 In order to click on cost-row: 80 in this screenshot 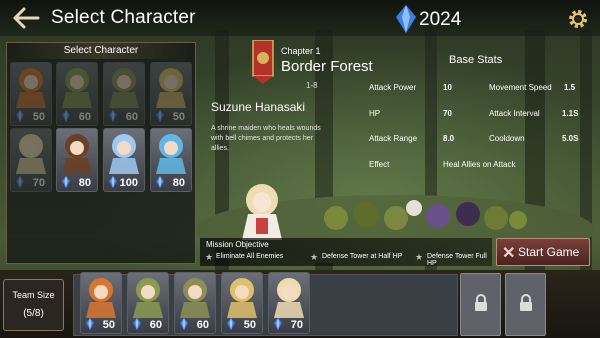, I will do `click(77, 182)`.